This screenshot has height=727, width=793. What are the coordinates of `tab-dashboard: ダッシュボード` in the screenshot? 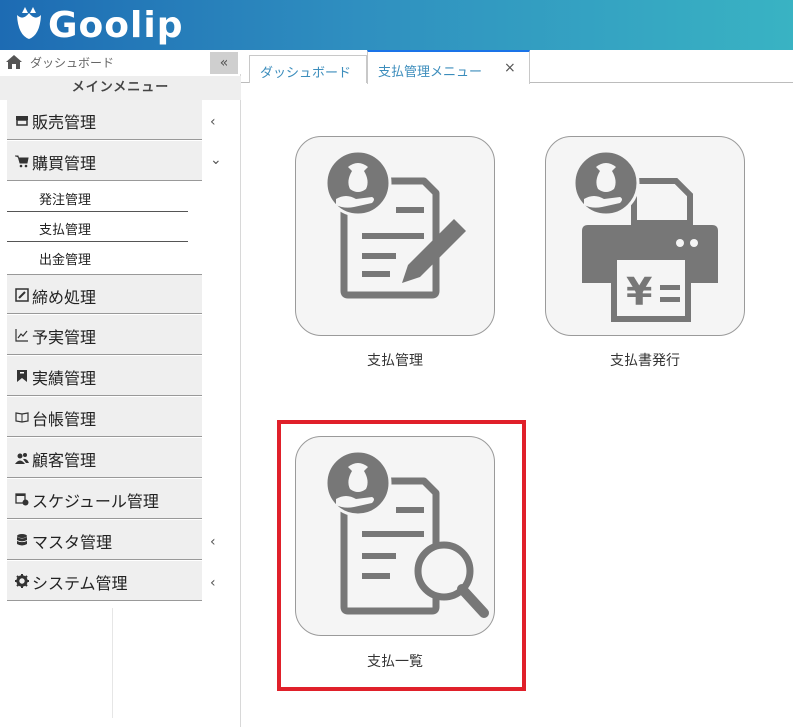 It's located at (308, 69).